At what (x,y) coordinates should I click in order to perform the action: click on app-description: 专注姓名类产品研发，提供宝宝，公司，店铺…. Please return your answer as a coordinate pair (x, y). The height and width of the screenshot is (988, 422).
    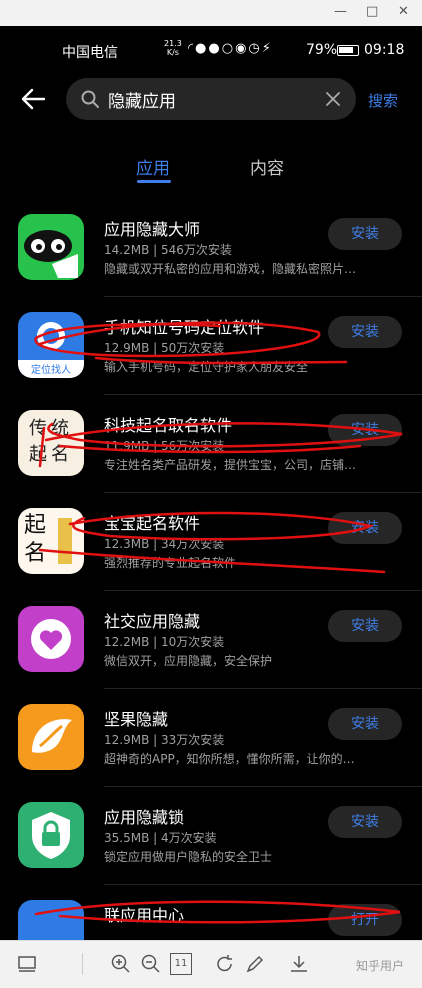
    Looking at the image, I should click on (230, 465).